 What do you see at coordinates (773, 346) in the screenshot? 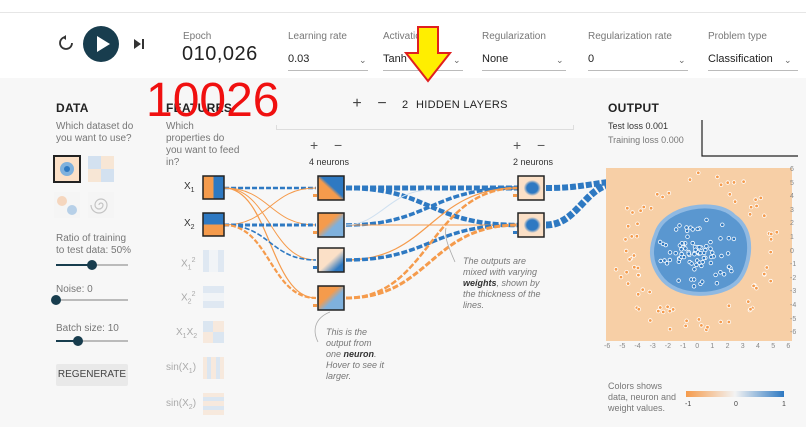
I see `heatmap-x-tick: 5` at bounding box center [773, 346].